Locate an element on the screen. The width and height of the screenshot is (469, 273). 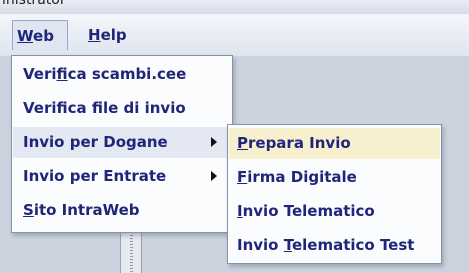
menu-help-mnemonic: H is located at coordinates (94, 35).